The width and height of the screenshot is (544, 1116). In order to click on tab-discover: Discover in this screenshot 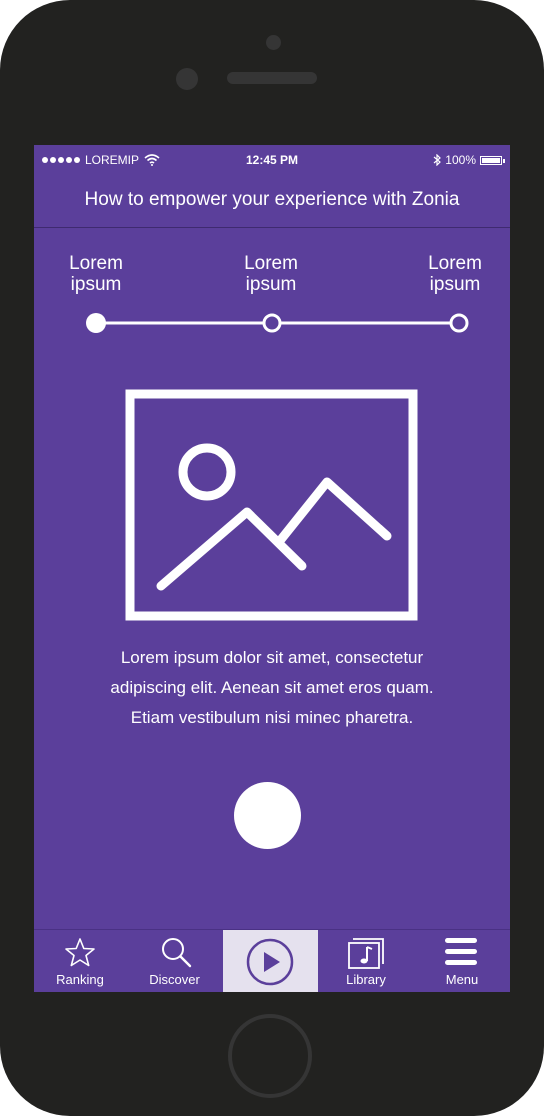, I will do `click(174, 961)`.